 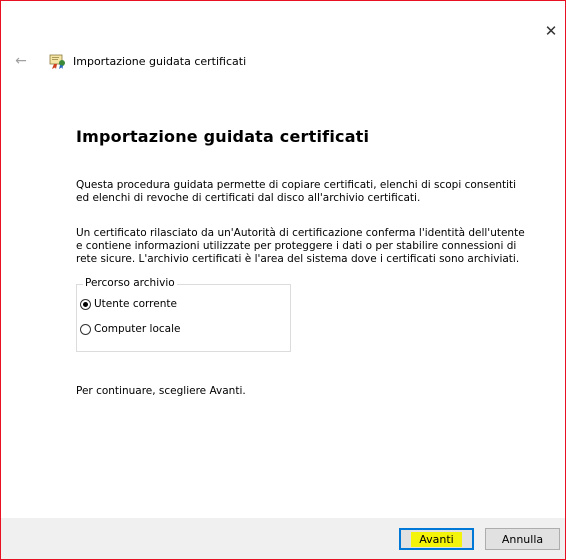 I want to click on radio-local-machine: Computer locale, so click(x=130, y=329).